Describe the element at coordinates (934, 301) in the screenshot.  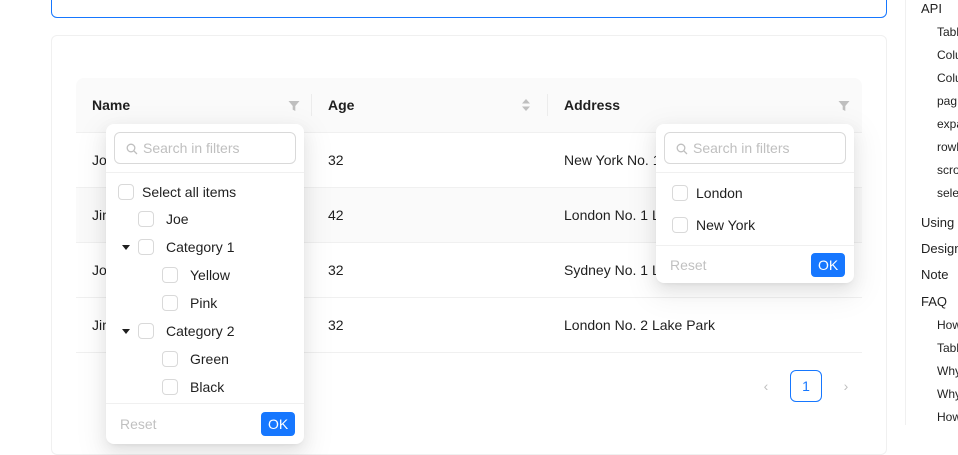
I see `anchor-link: FAQ` at that location.